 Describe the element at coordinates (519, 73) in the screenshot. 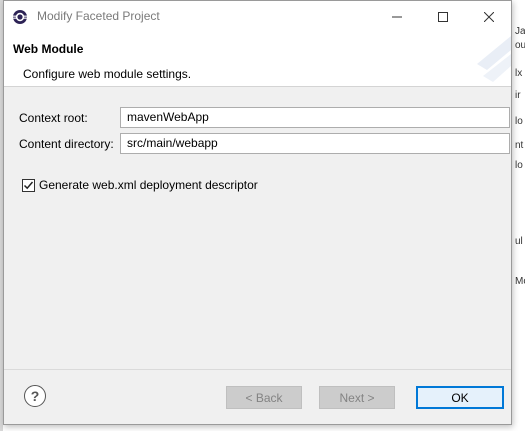

I see `background-fragment: lx` at that location.